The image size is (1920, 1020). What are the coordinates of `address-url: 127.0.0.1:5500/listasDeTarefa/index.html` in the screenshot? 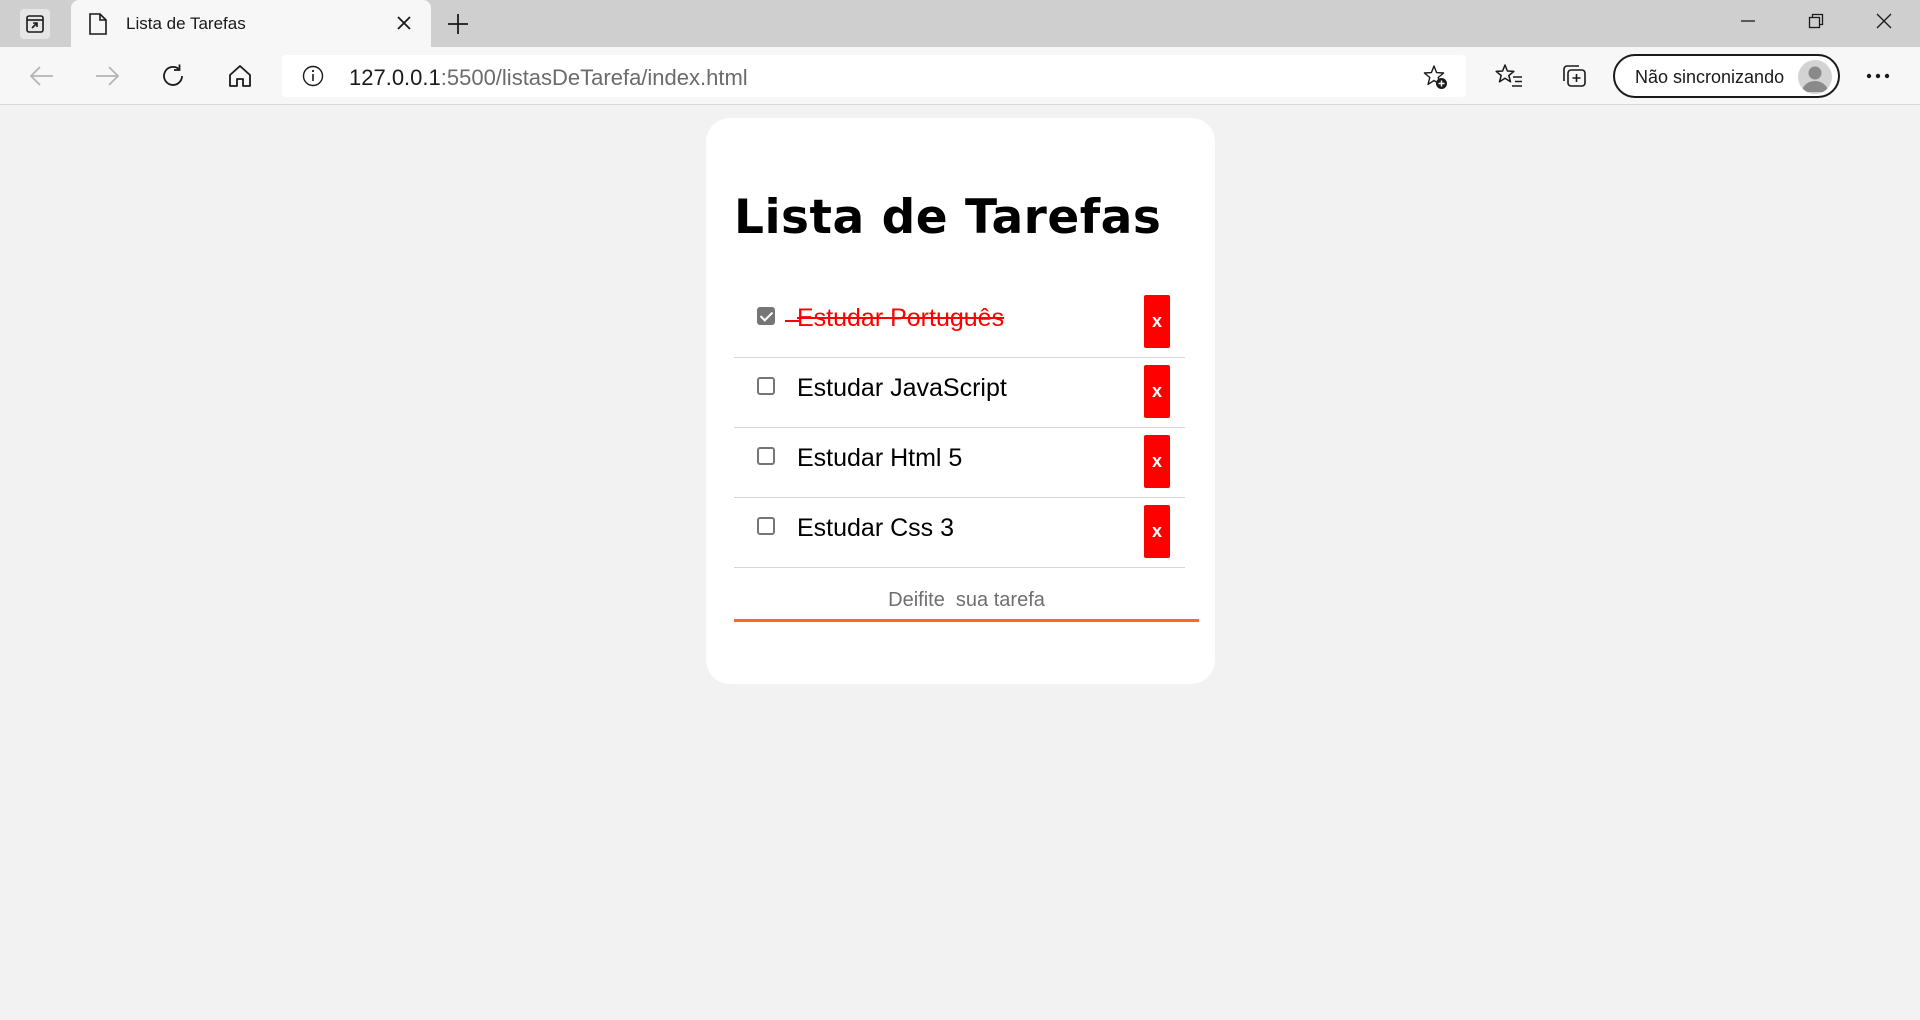 It's located at (548, 78).